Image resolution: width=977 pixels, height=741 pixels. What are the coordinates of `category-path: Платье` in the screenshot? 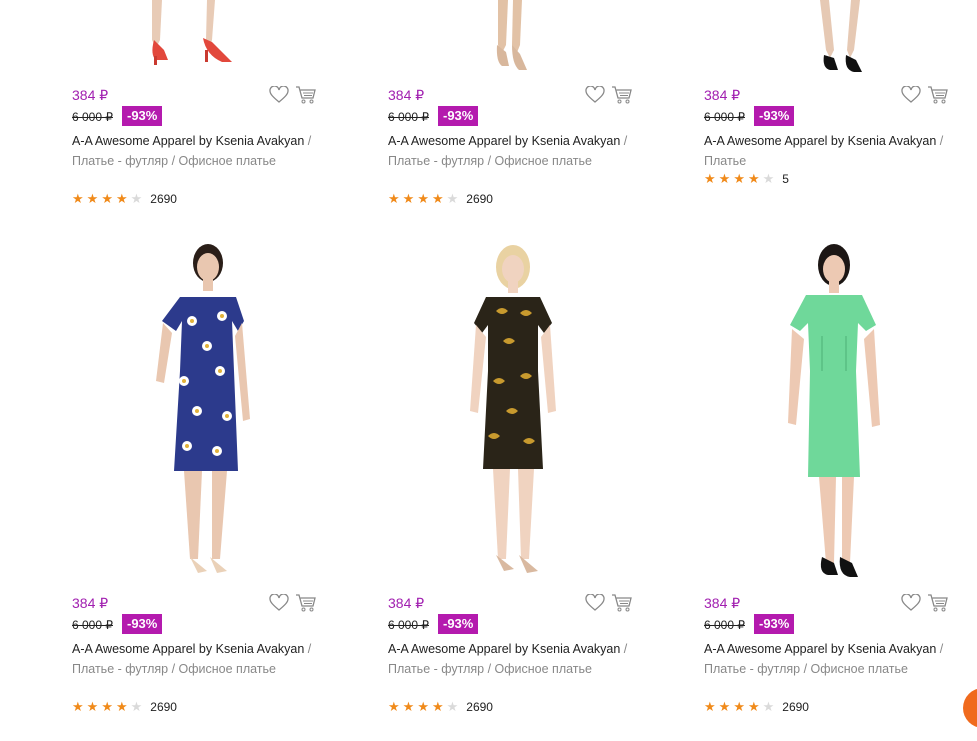 It's located at (725, 161).